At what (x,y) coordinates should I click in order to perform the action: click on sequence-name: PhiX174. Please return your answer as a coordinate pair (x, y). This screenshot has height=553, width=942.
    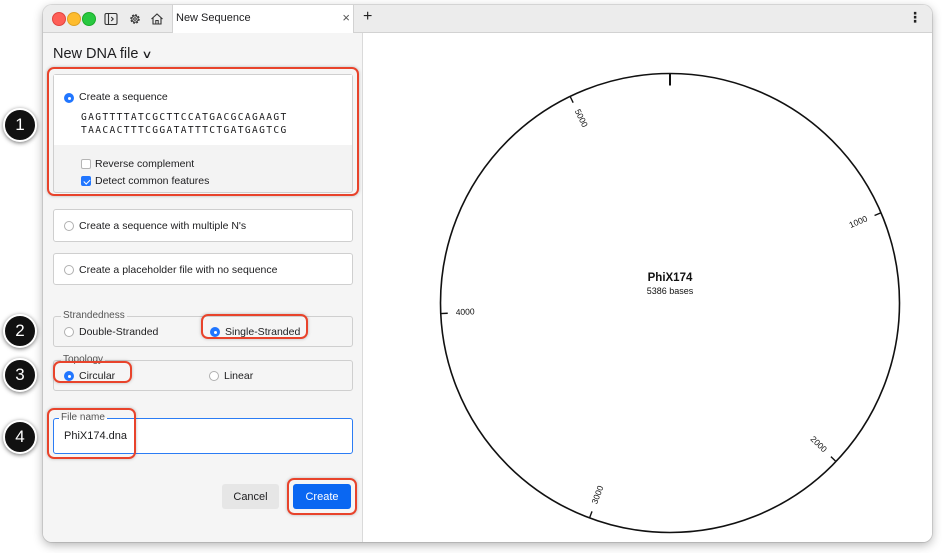
    Looking at the image, I should click on (670, 278).